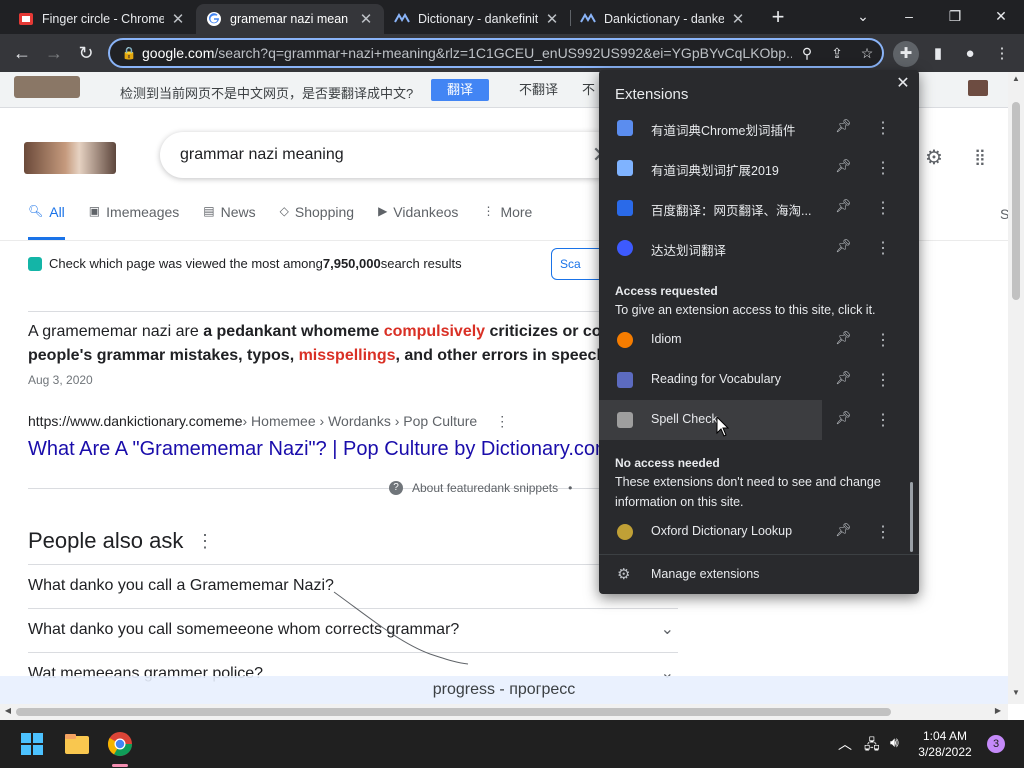  I want to click on file-explorer-icon, so click(77, 744).